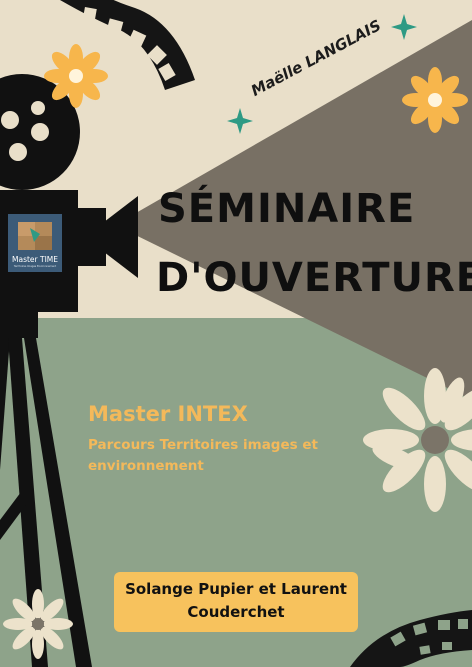 The height and width of the screenshot is (667, 472). Describe the element at coordinates (314, 278) in the screenshot. I see `title-line-2: D'OUVERTURE` at that location.